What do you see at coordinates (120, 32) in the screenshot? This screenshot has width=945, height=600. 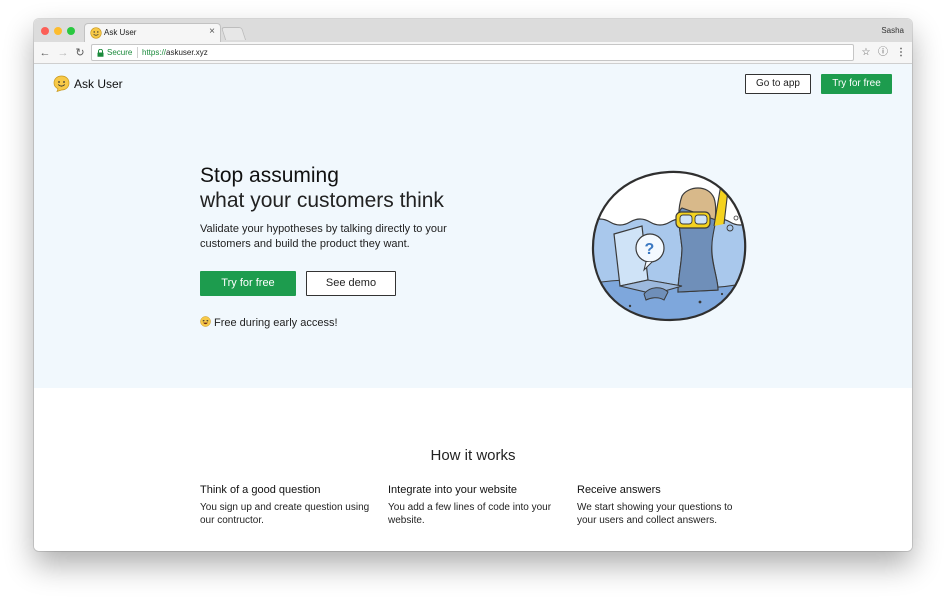 I see `tab-title: Ask User` at bounding box center [120, 32].